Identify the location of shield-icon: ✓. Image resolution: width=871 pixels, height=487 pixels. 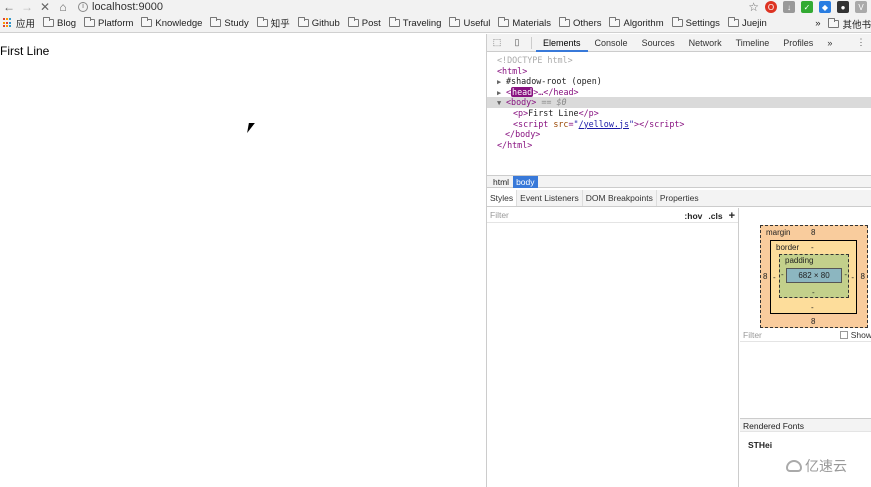
(807, 7).